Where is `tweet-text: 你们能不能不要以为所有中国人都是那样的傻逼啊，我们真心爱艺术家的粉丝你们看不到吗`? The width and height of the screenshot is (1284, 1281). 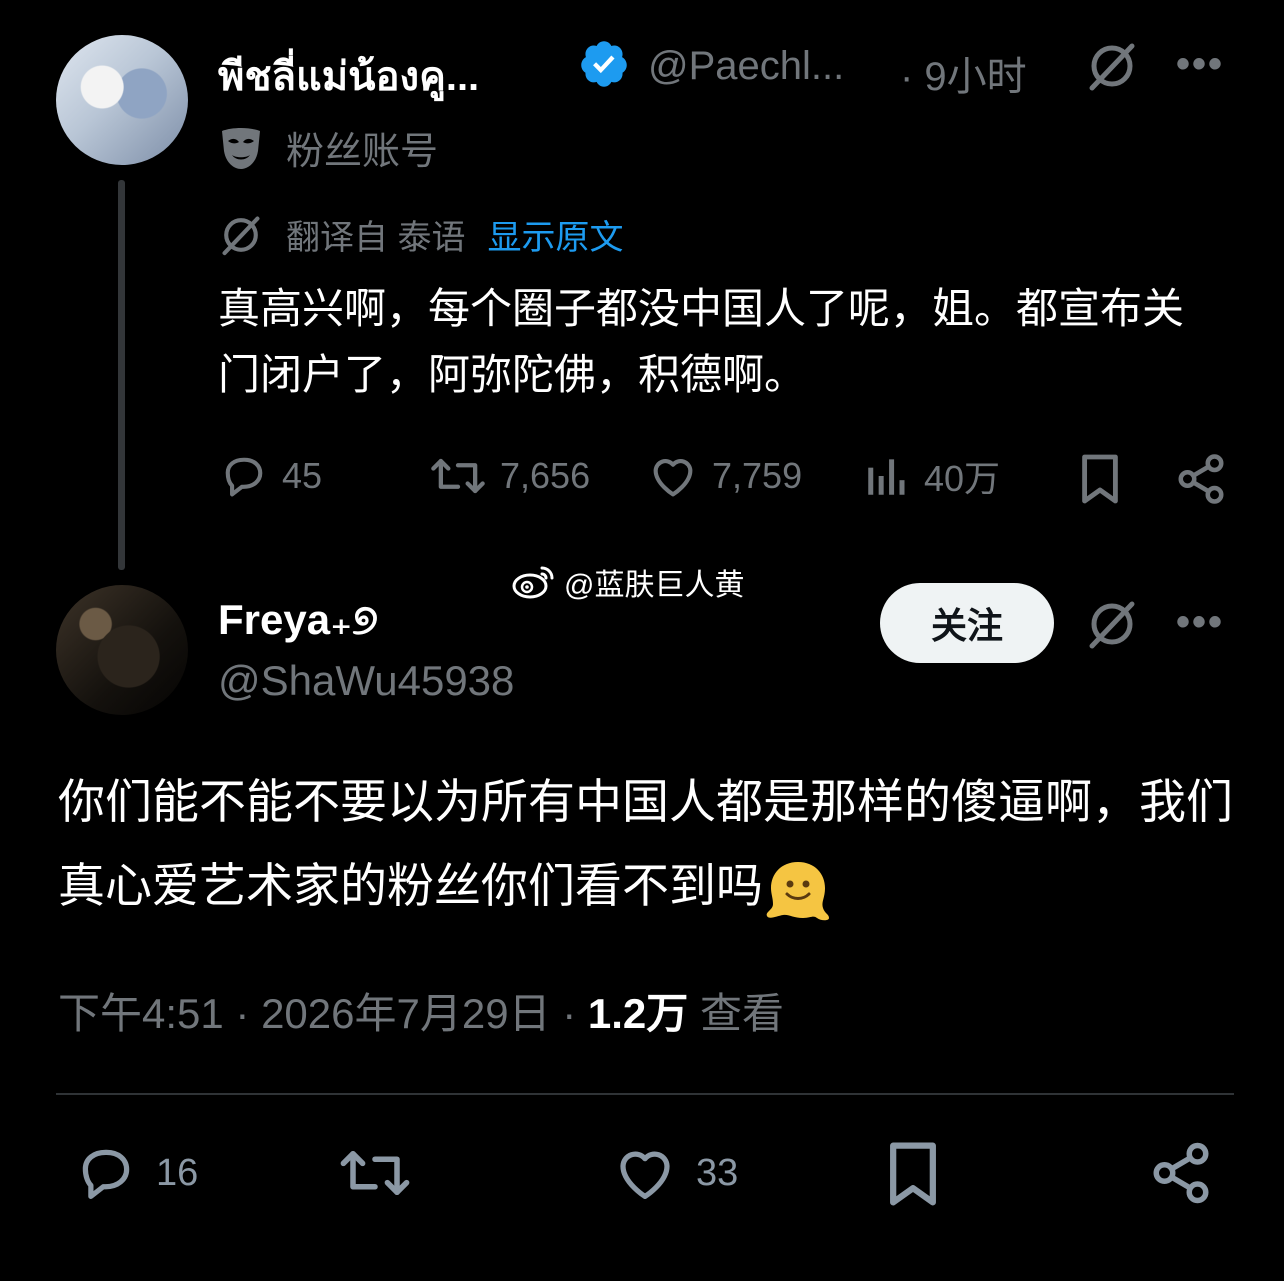 tweet-text: 你们能不能不要以为所有中国人都是那样的傻逼啊，我们真心爱艺术家的粉丝你们看不到吗 is located at coordinates (645, 843).